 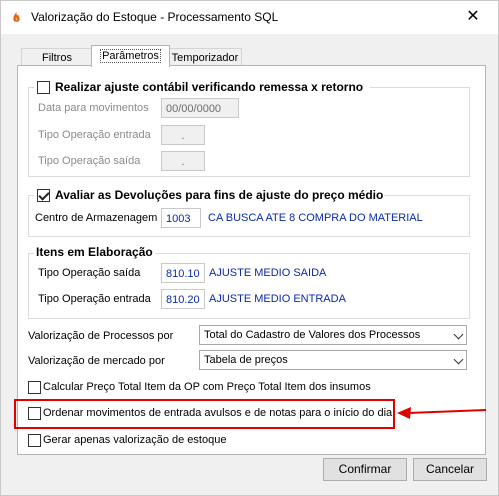 What do you see at coordinates (89, 161) in the screenshot?
I see `ajuste-saida-label: Tipo Operação saída` at bounding box center [89, 161].